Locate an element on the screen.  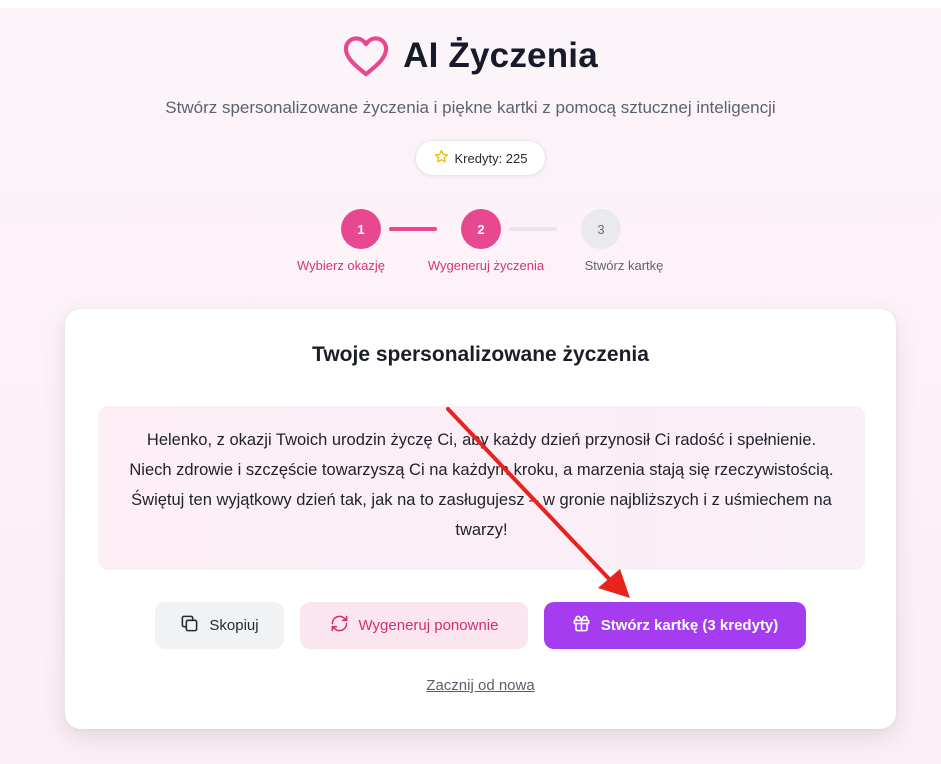
create-card-button: Stwórz kartkę (3 kredyty) is located at coordinates (675, 625).